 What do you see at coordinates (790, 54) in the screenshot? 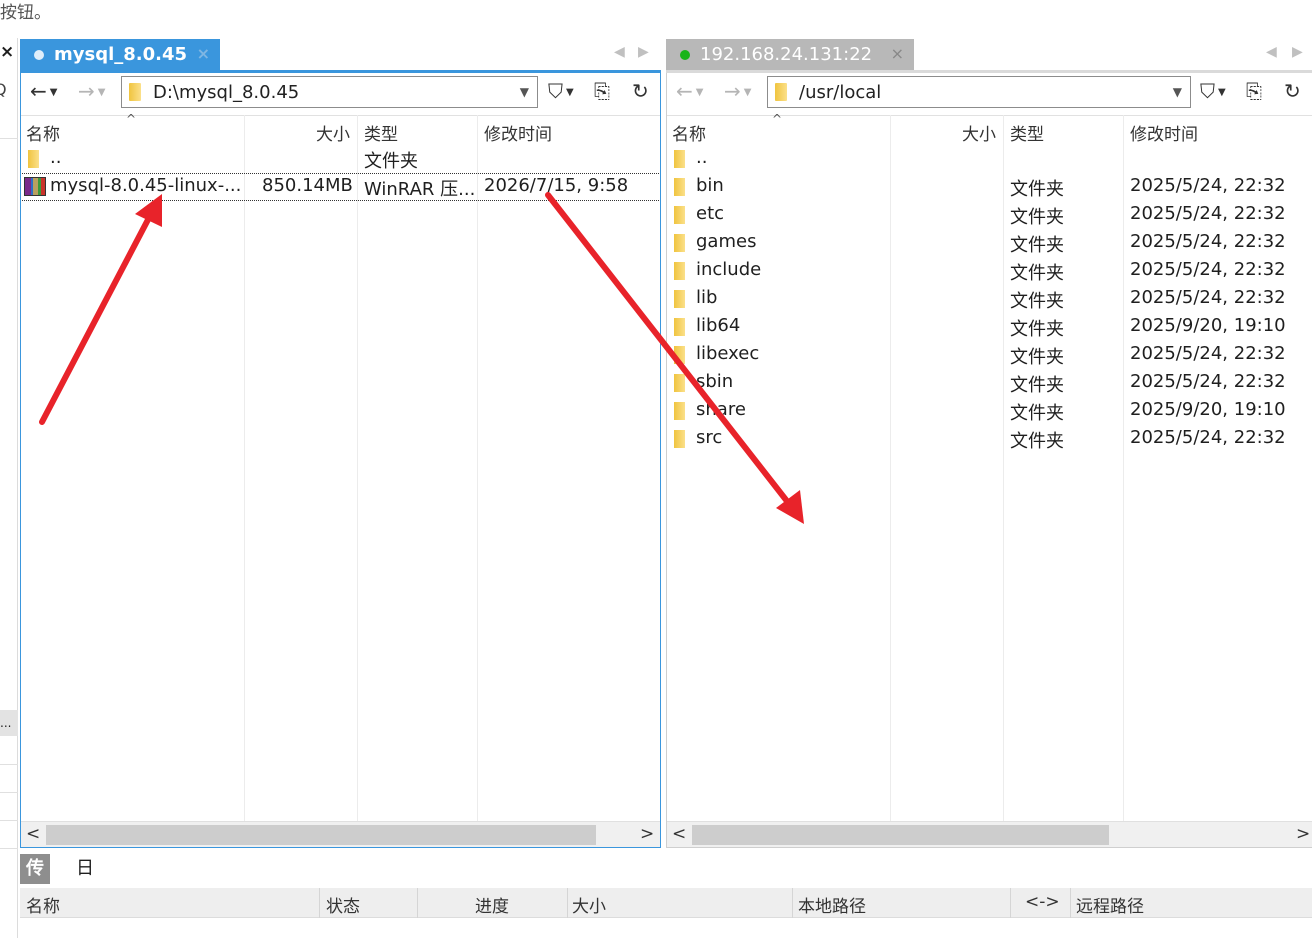
I see `tab-remote: 192.168.24.131:22 ×` at bounding box center [790, 54].